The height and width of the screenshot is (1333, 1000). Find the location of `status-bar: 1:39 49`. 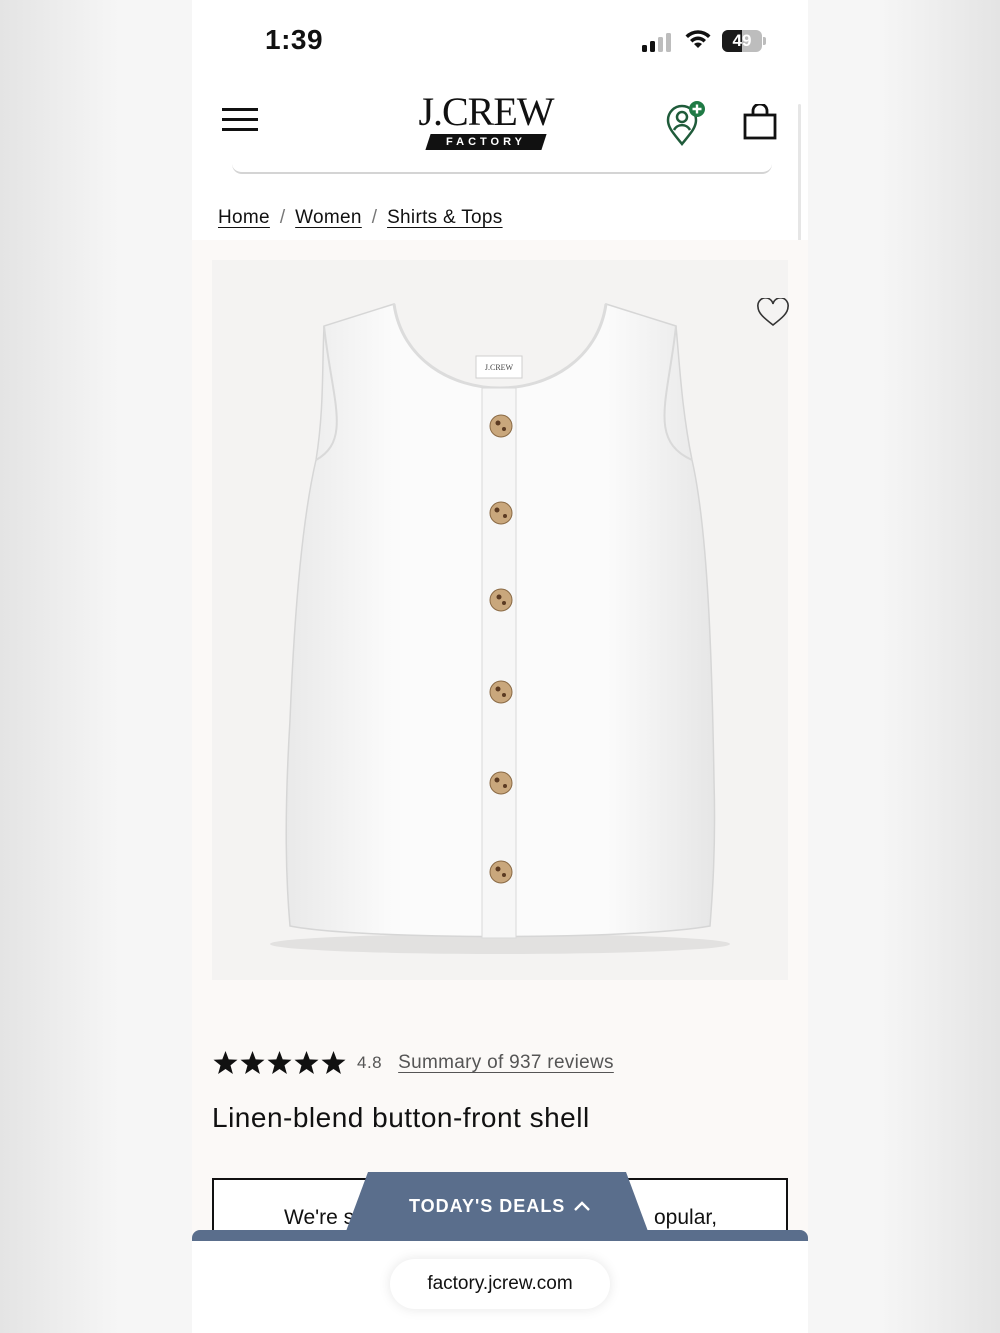

status-bar: 1:39 49 is located at coordinates (500, 41).